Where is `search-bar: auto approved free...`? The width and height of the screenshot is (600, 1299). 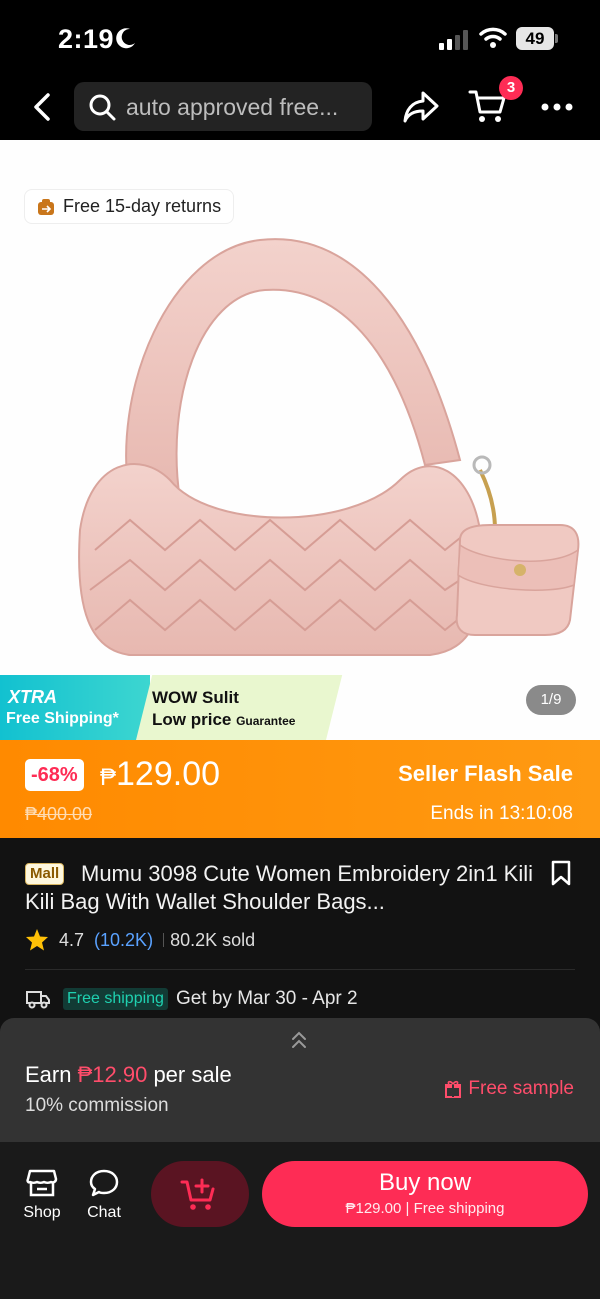 search-bar: auto approved free... is located at coordinates (223, 106).